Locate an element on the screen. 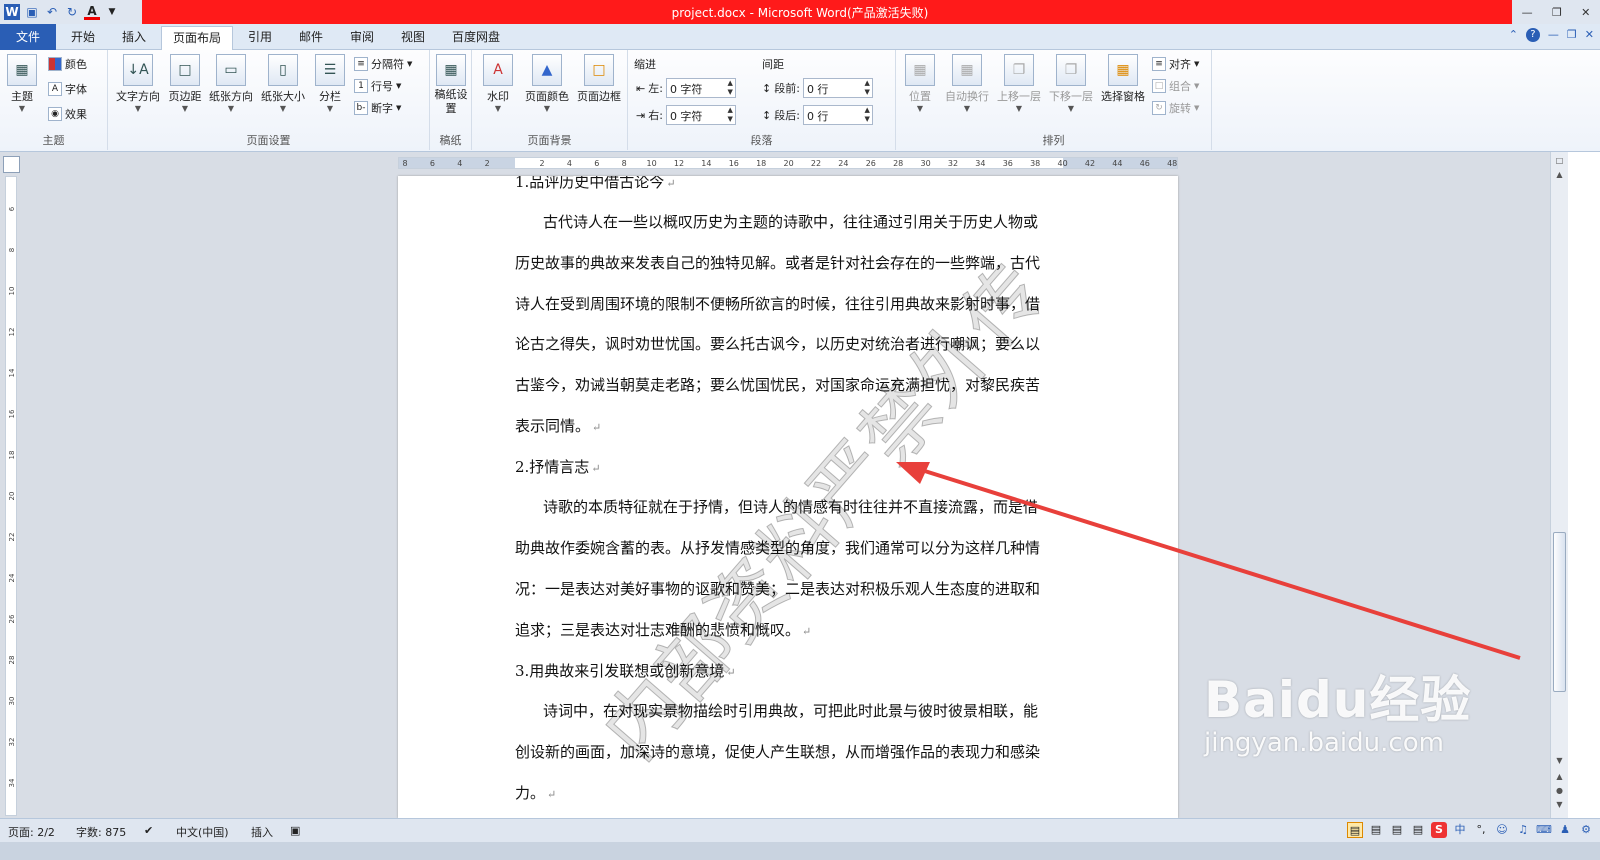 The image size is (1600, 860). minimize-ribbon-icon: ⌃ is located at coordinates (1513, 35).